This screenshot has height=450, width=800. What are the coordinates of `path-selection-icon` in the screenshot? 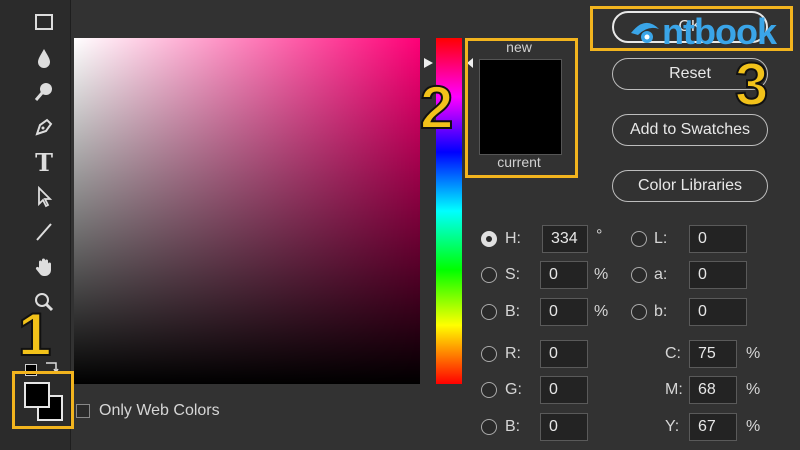 It's located at (44, 197).